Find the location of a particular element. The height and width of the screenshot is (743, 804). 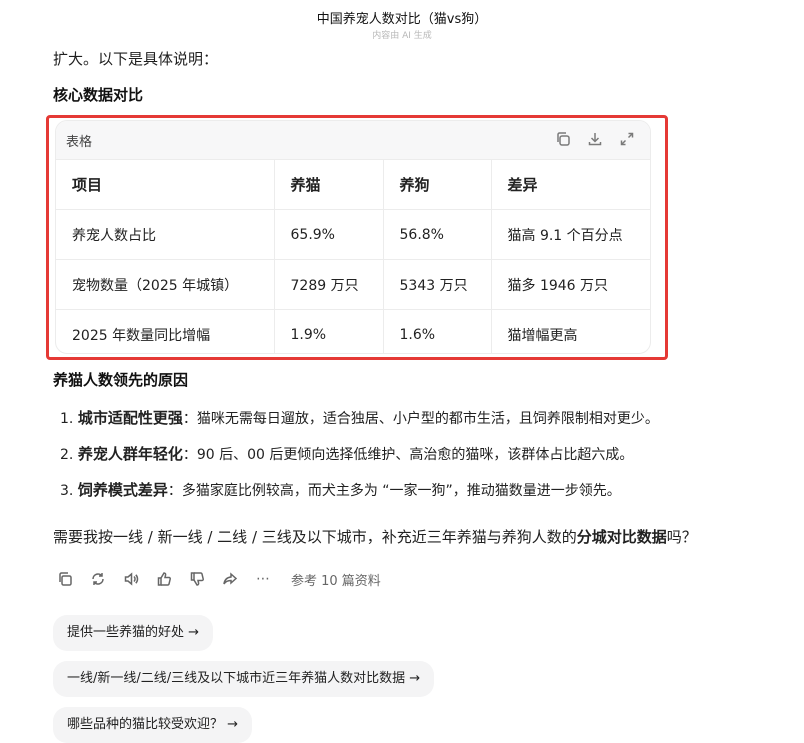

column-header: 养狗 is located at coordinates (437, 185).